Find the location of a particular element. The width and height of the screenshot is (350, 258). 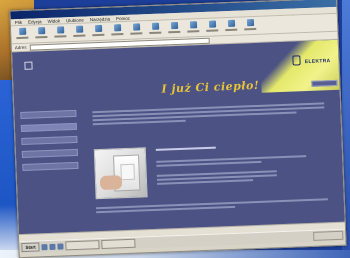

banner-button is located at coordinates (324, 83).